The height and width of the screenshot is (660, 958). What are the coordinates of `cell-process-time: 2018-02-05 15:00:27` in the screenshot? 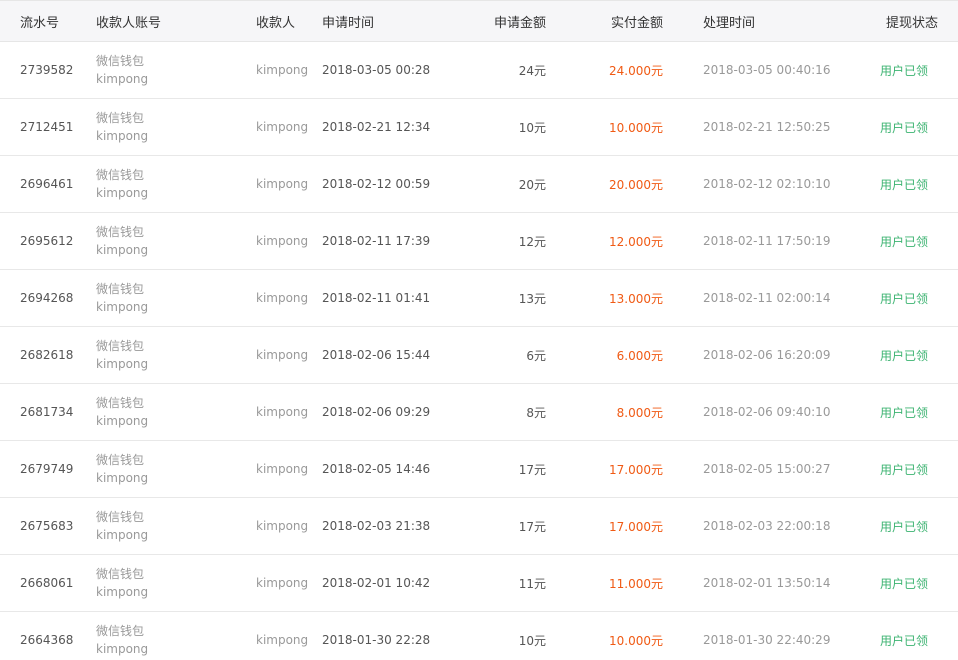 It's located at (752, 469).